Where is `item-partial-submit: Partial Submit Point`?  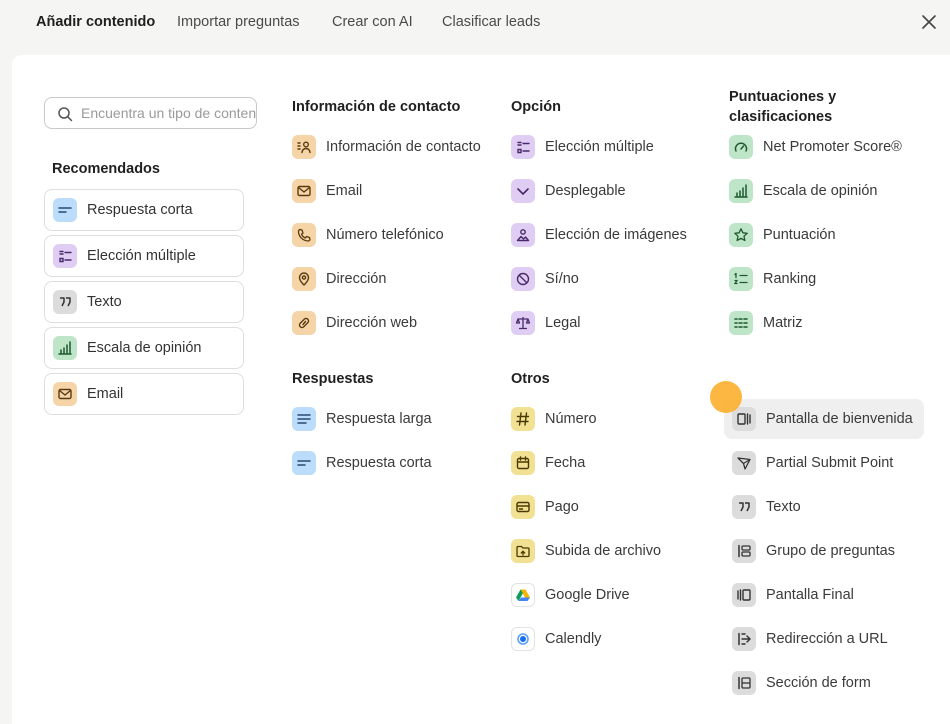
item-partial-submit: Partial Submit Point is located at coordinates (812, 463).